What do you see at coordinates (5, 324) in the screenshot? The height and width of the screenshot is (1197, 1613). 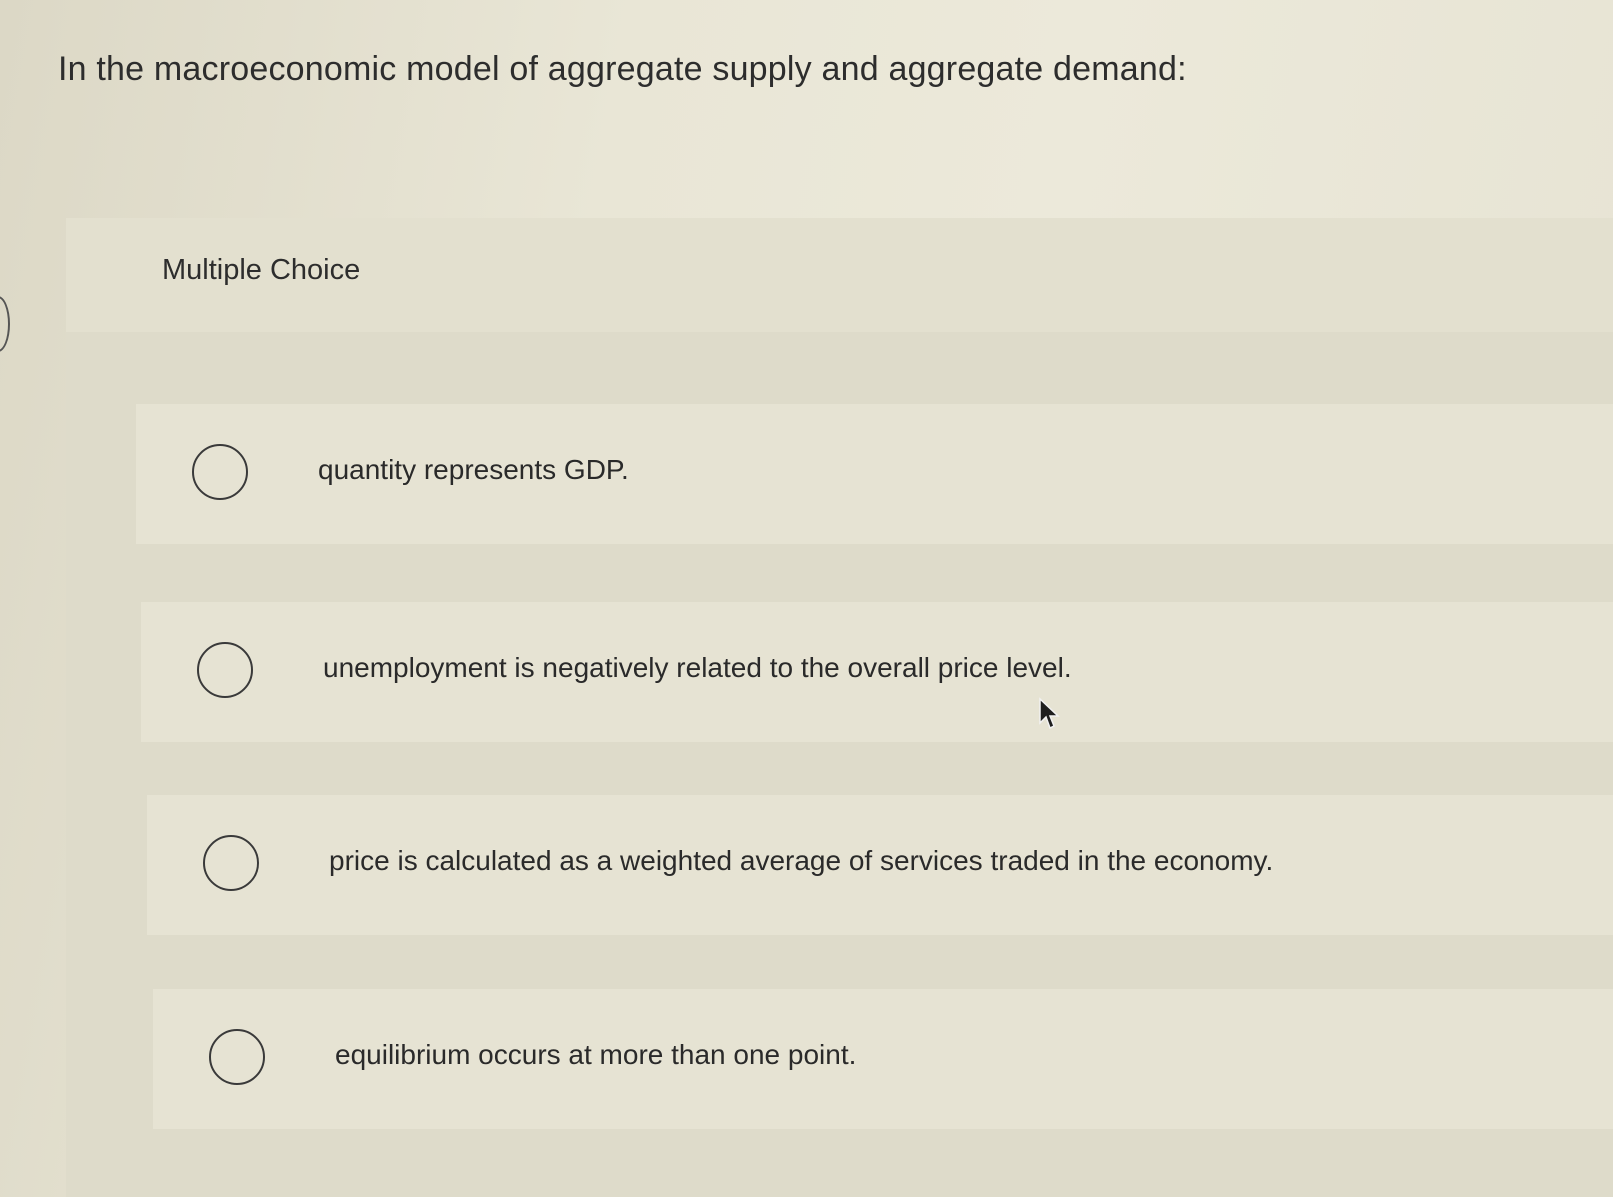 I see `partial-window-edge` at bounding box center [5, 324].